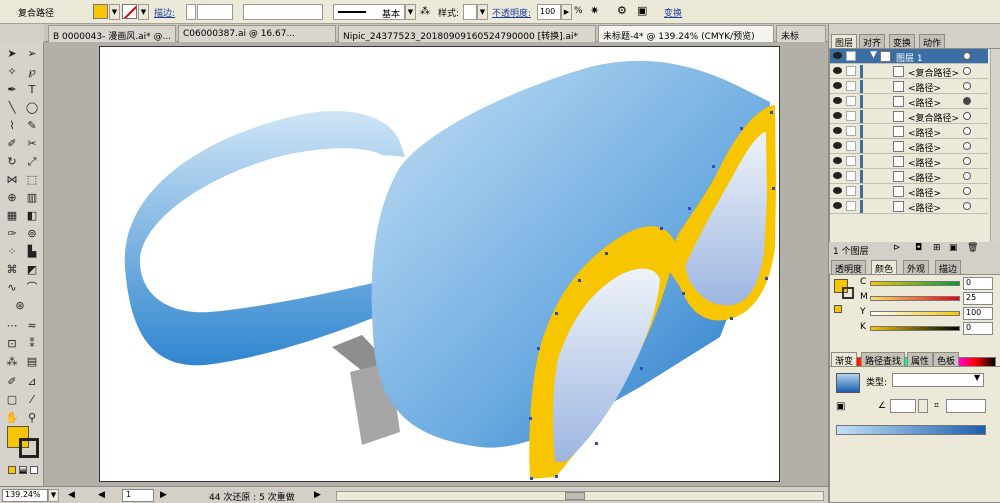 This screenshot has width=1000, height=503. What do you see at coordinates (686, 33) in the screenshot?
I see `tab-doc-4: 未标题-4* @ 139.24% (CMYK/预览)` at bounding box center [686, 33].